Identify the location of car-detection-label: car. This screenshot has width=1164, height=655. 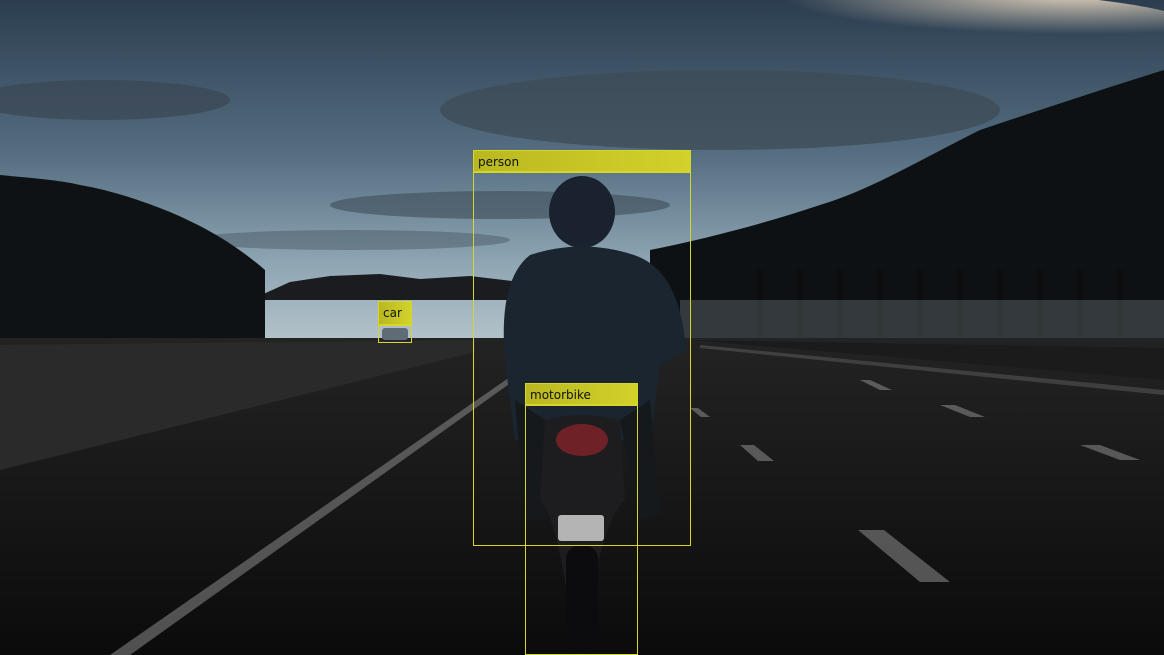
(395, 313).